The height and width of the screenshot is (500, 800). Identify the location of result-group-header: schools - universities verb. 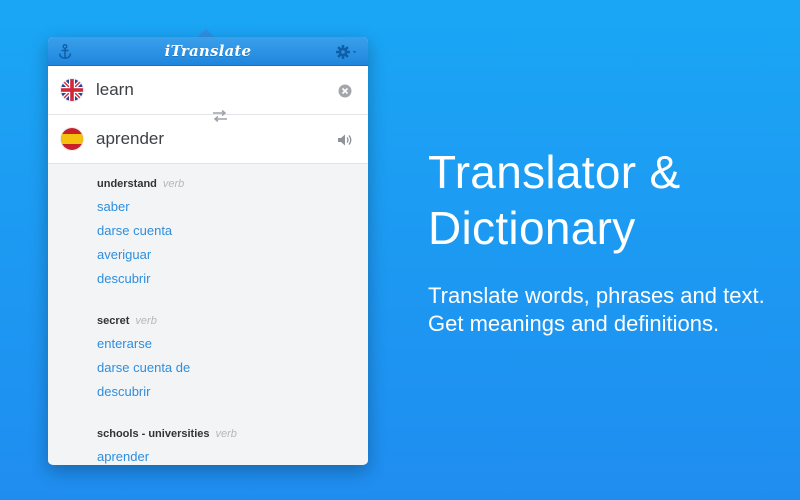
(232, 434).